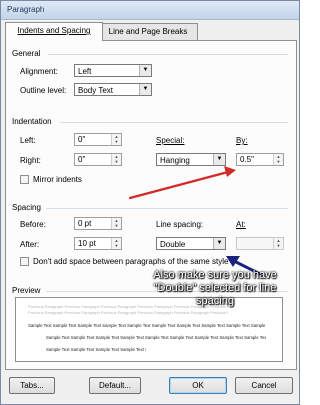 This screenshot has height=405, width=320. Describe the element at coordinates (30, 160) in the screenshot. I see `right-indent-label: Right:` at that location.